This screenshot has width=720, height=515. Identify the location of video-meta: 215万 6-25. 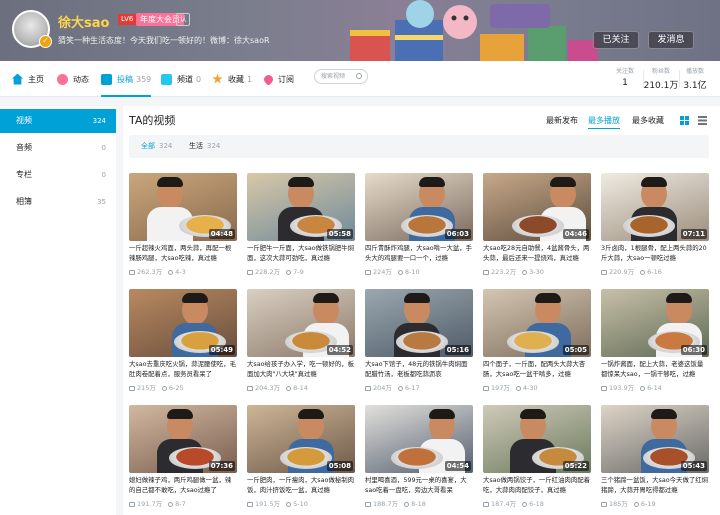
(156, 387).